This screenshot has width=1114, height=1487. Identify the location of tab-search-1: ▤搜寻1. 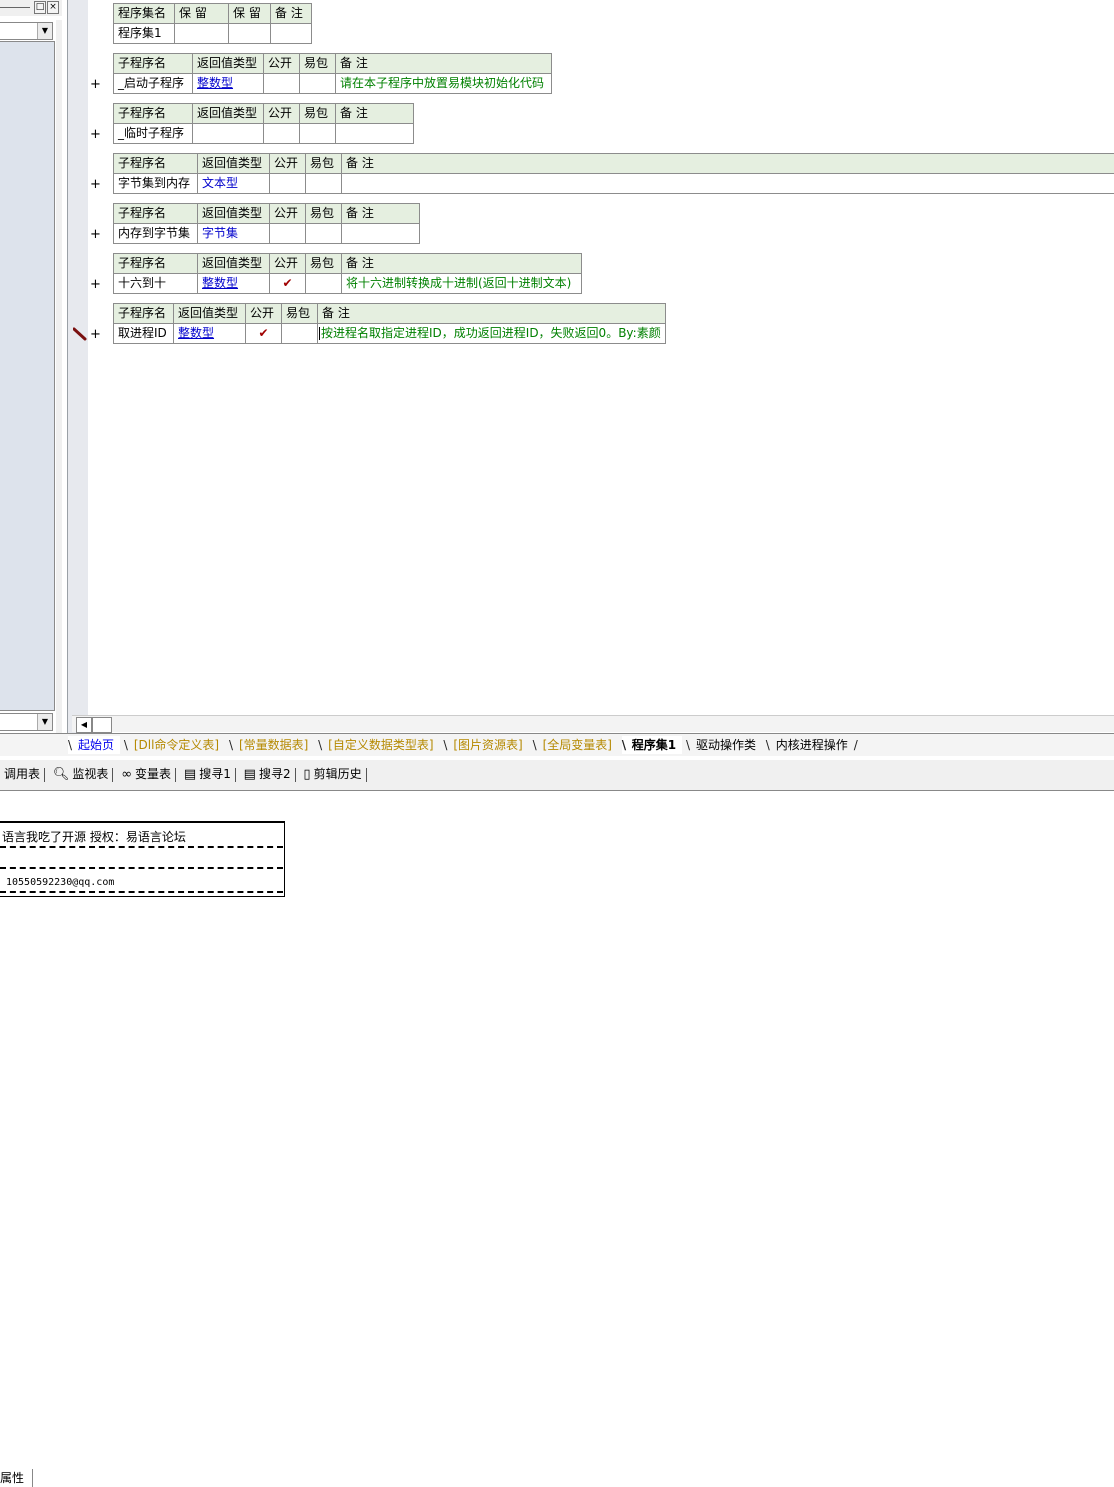
(207, 774).